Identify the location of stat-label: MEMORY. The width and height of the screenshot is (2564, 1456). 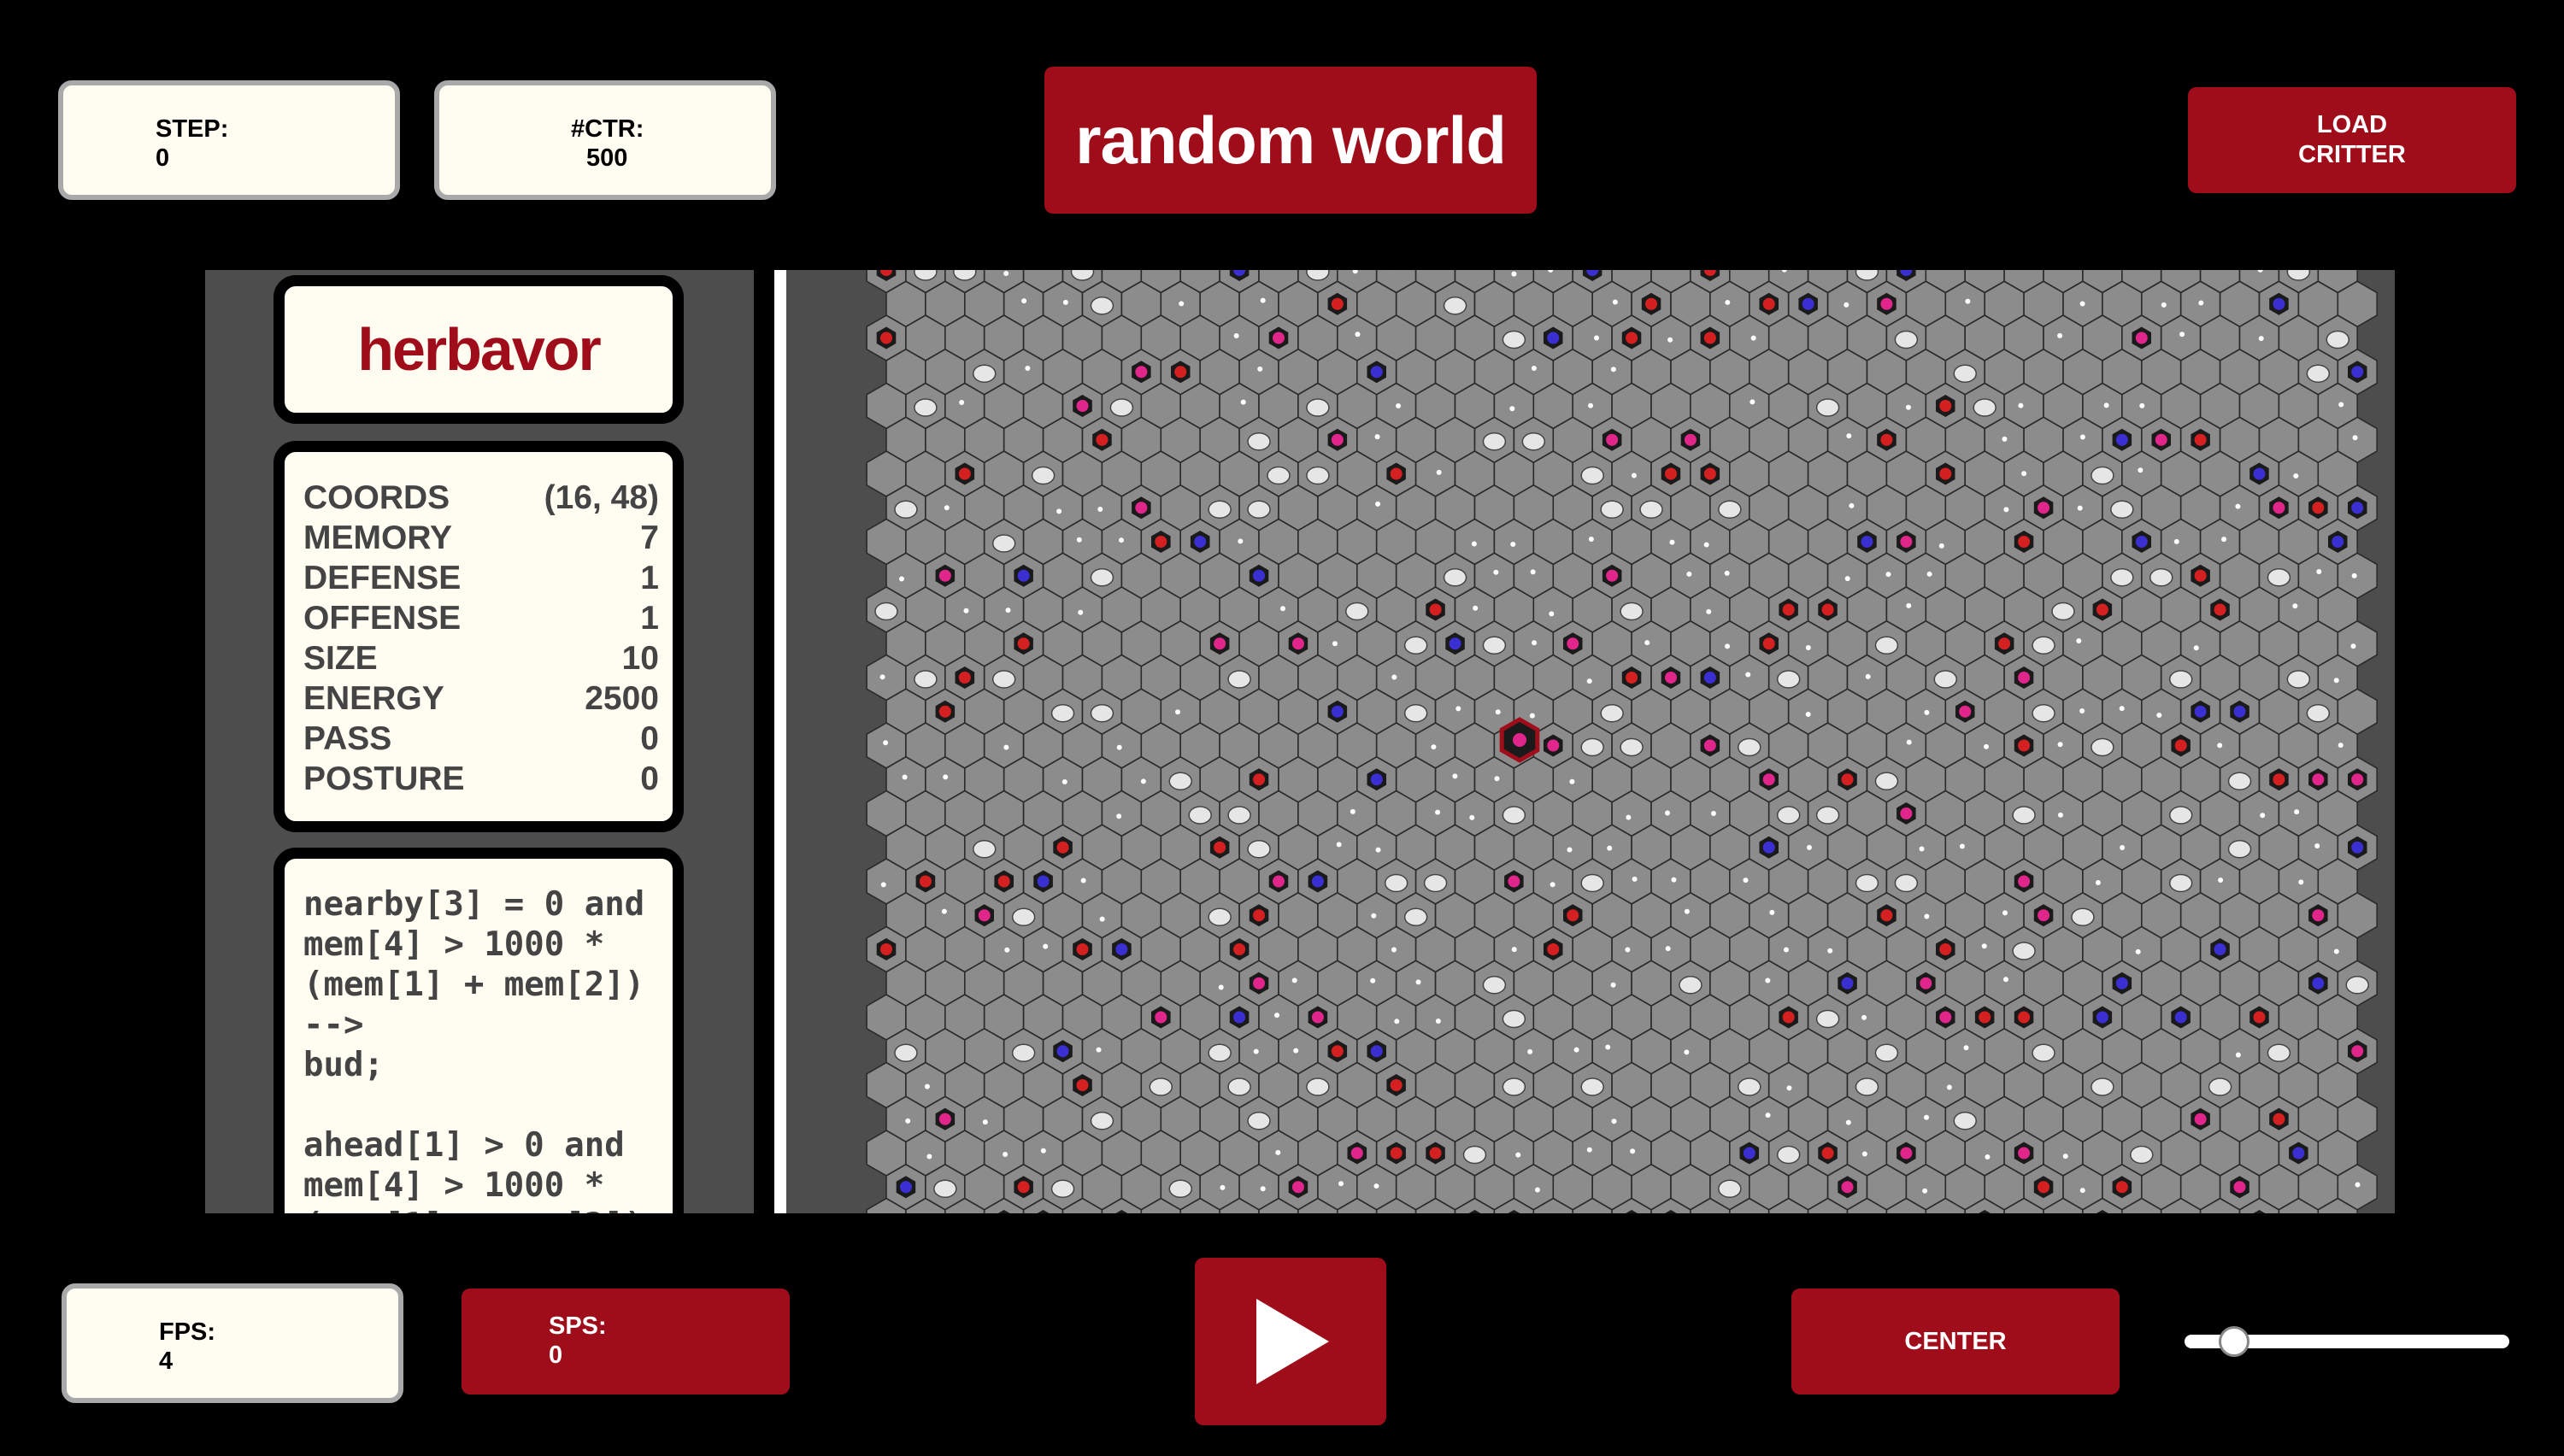
(378, 538).